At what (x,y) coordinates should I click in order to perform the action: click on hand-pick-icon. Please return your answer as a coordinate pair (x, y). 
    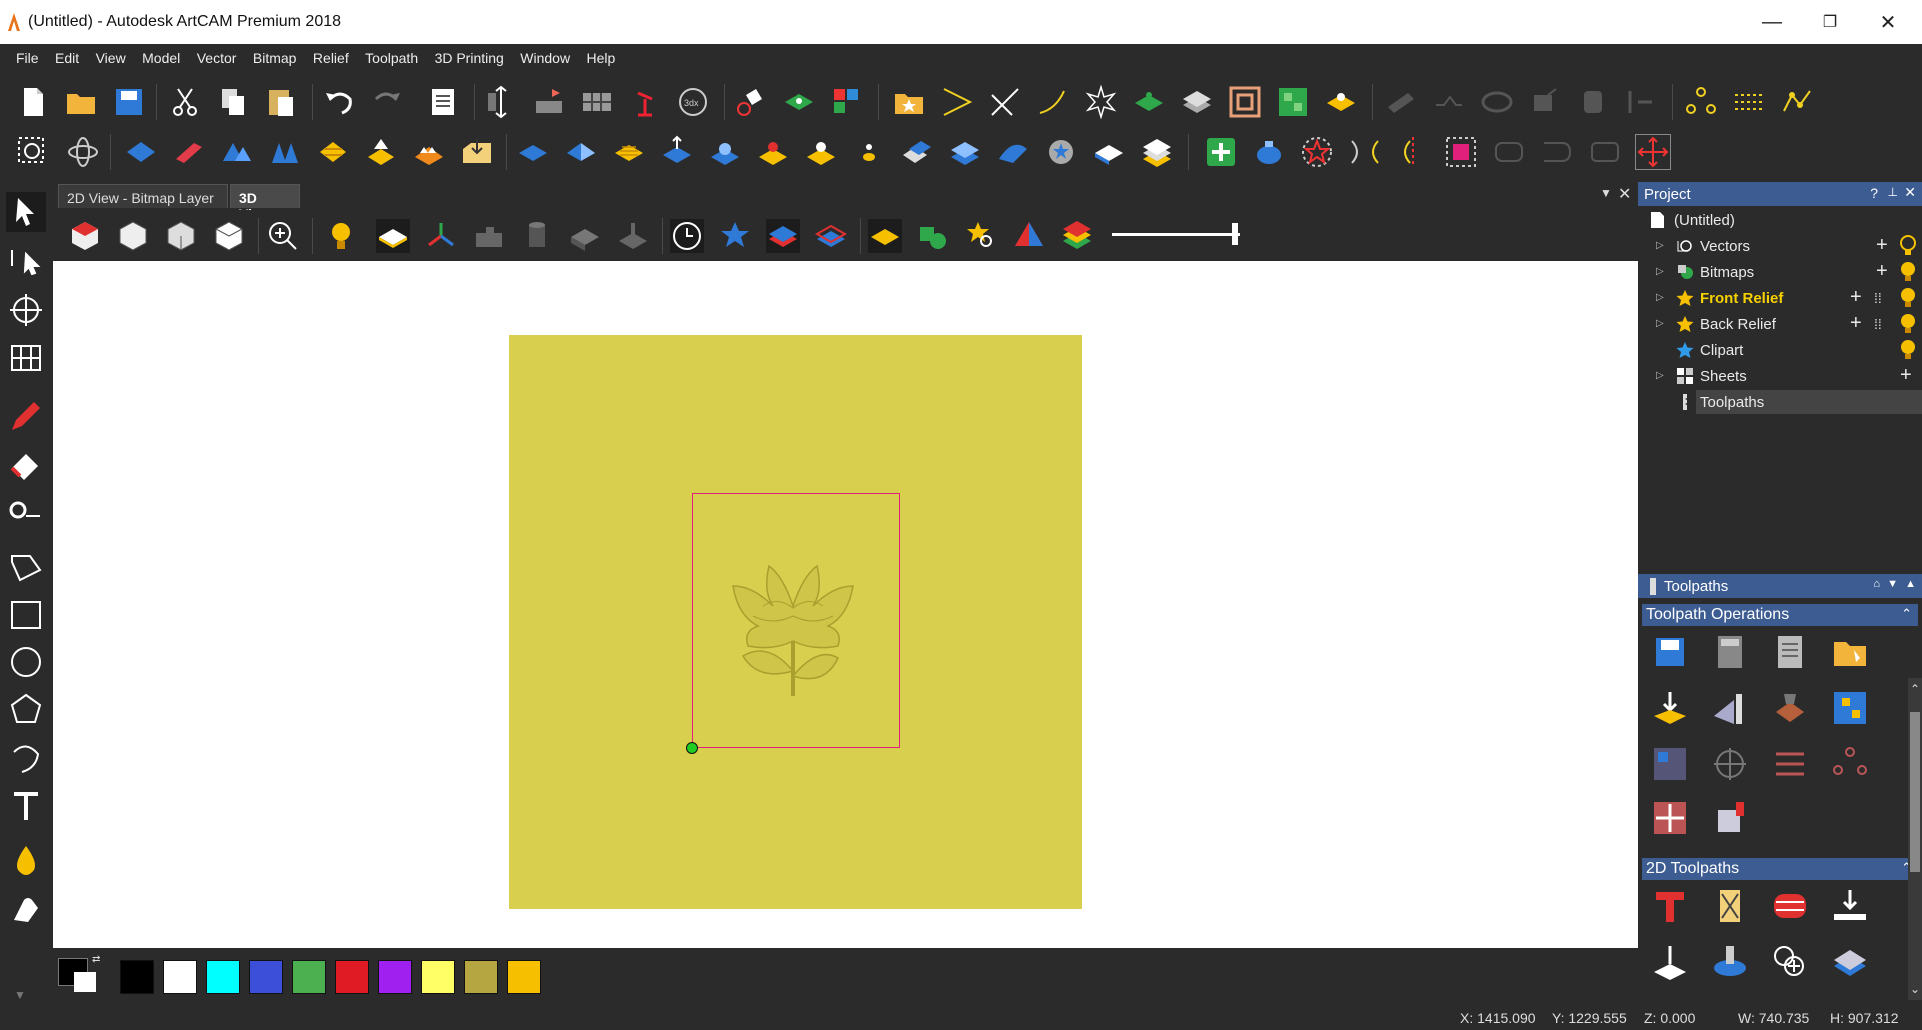
    Looking at the image, I should click on (26, 910).